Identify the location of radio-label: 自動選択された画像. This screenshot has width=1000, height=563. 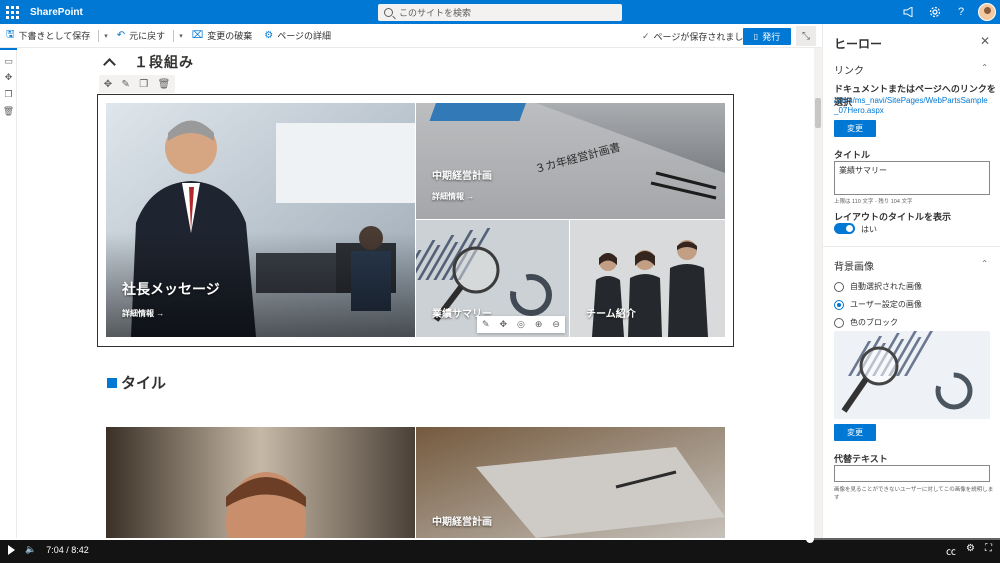
(886, 286).